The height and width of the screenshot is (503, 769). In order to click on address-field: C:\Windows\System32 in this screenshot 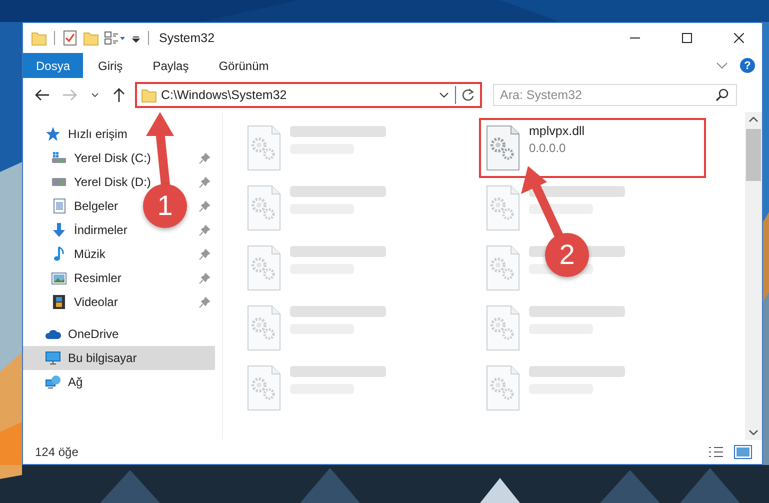, I will do `click(308, 95)`.